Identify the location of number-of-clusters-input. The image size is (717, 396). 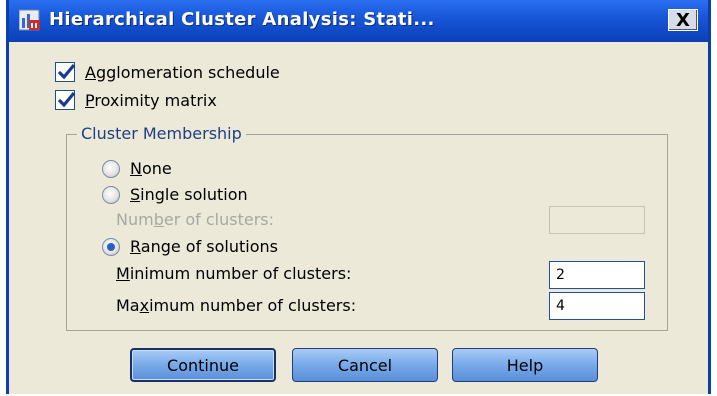
(597, 220).